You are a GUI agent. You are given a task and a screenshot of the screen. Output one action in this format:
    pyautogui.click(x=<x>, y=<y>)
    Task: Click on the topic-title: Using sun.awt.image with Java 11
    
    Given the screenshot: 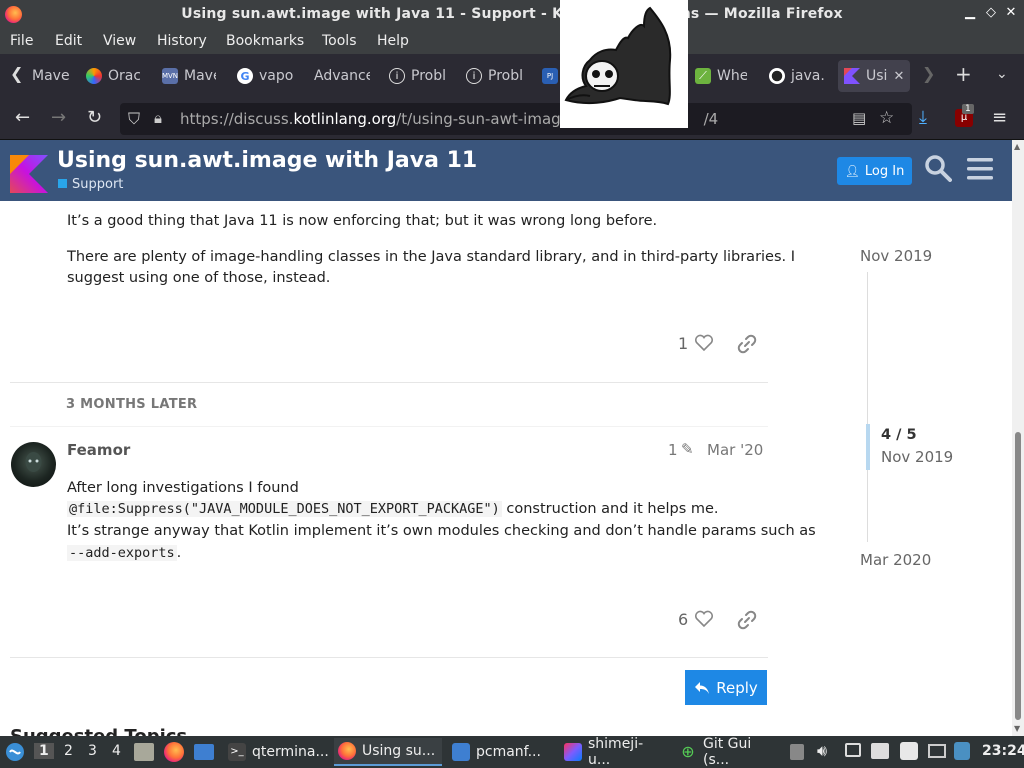 What is the action you would take?
    pyautogui.click(x=267, y=160)
    